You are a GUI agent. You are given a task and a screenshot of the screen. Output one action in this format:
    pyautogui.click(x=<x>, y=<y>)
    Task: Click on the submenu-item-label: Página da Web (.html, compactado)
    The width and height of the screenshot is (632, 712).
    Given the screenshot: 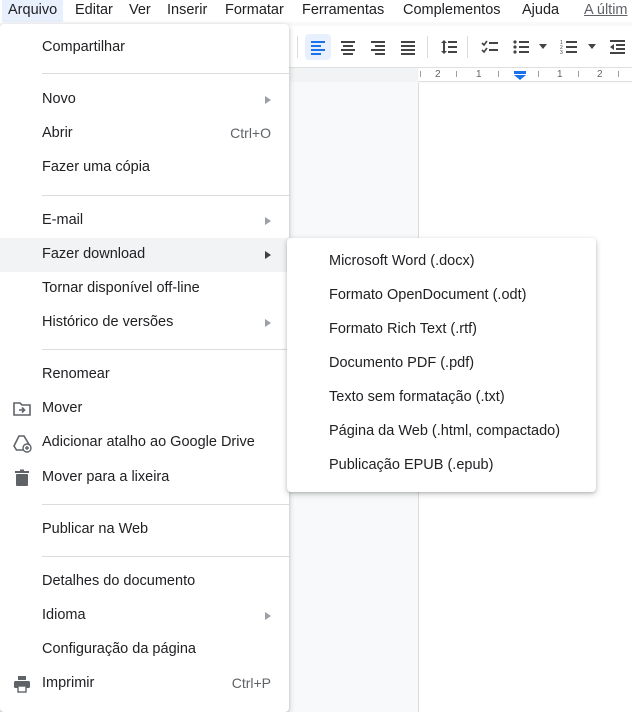 What is the action you would take?
    pyautogui.click(x=445, y=431)
    